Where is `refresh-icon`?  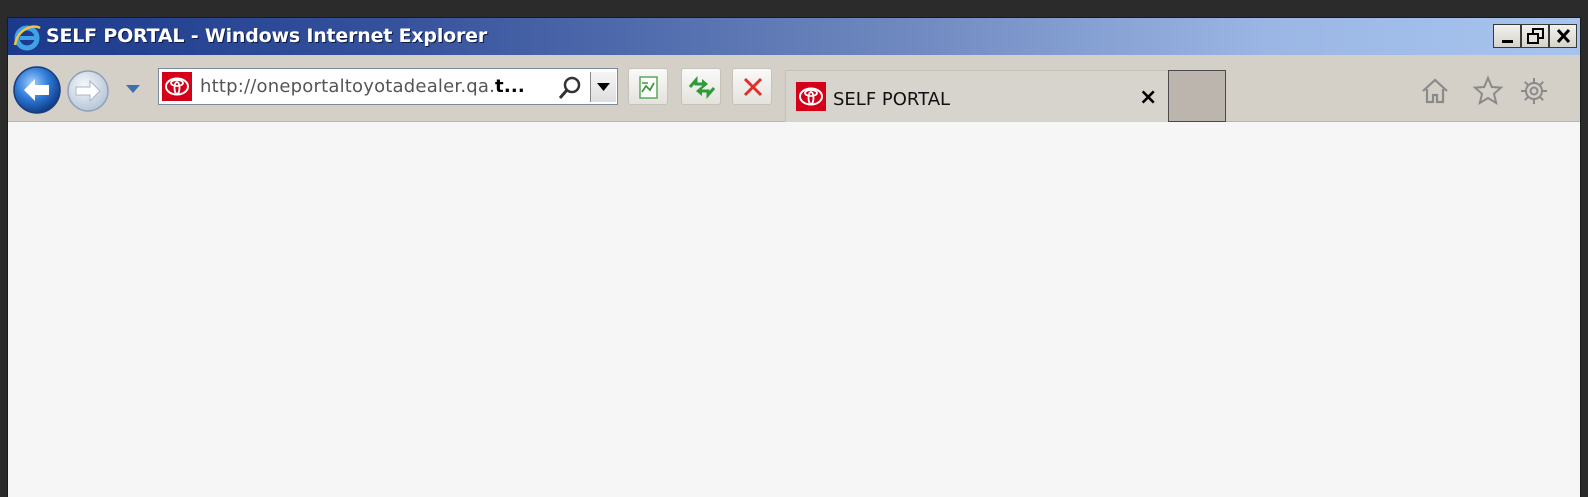 refresh-icon is located at coordinates (702, 87).